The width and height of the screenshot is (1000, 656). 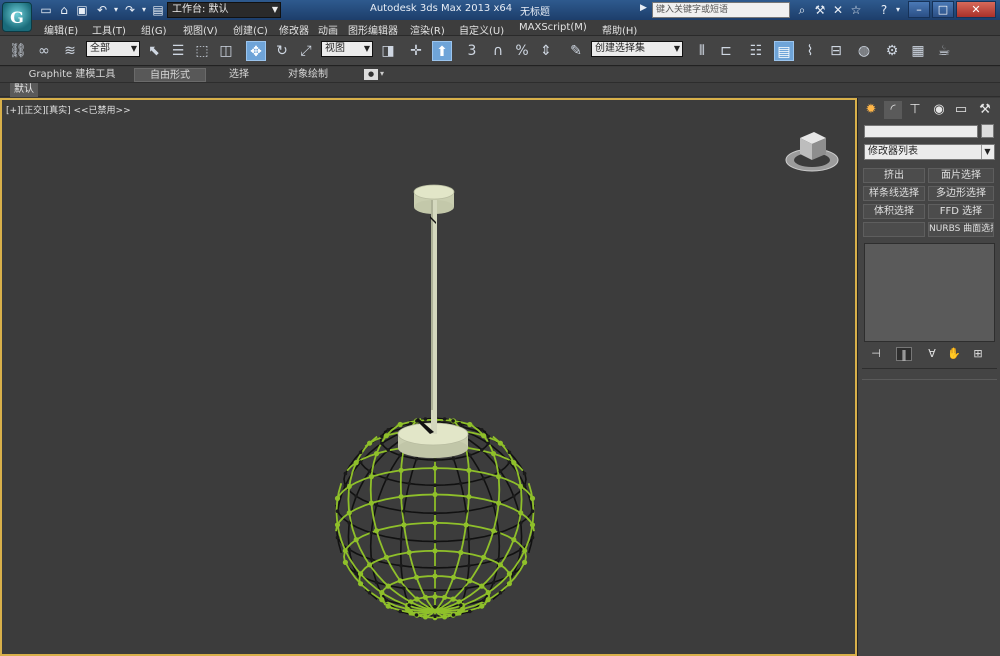 I want to click on rendered-frame-icon: ▦, so click(x=918, y=51).